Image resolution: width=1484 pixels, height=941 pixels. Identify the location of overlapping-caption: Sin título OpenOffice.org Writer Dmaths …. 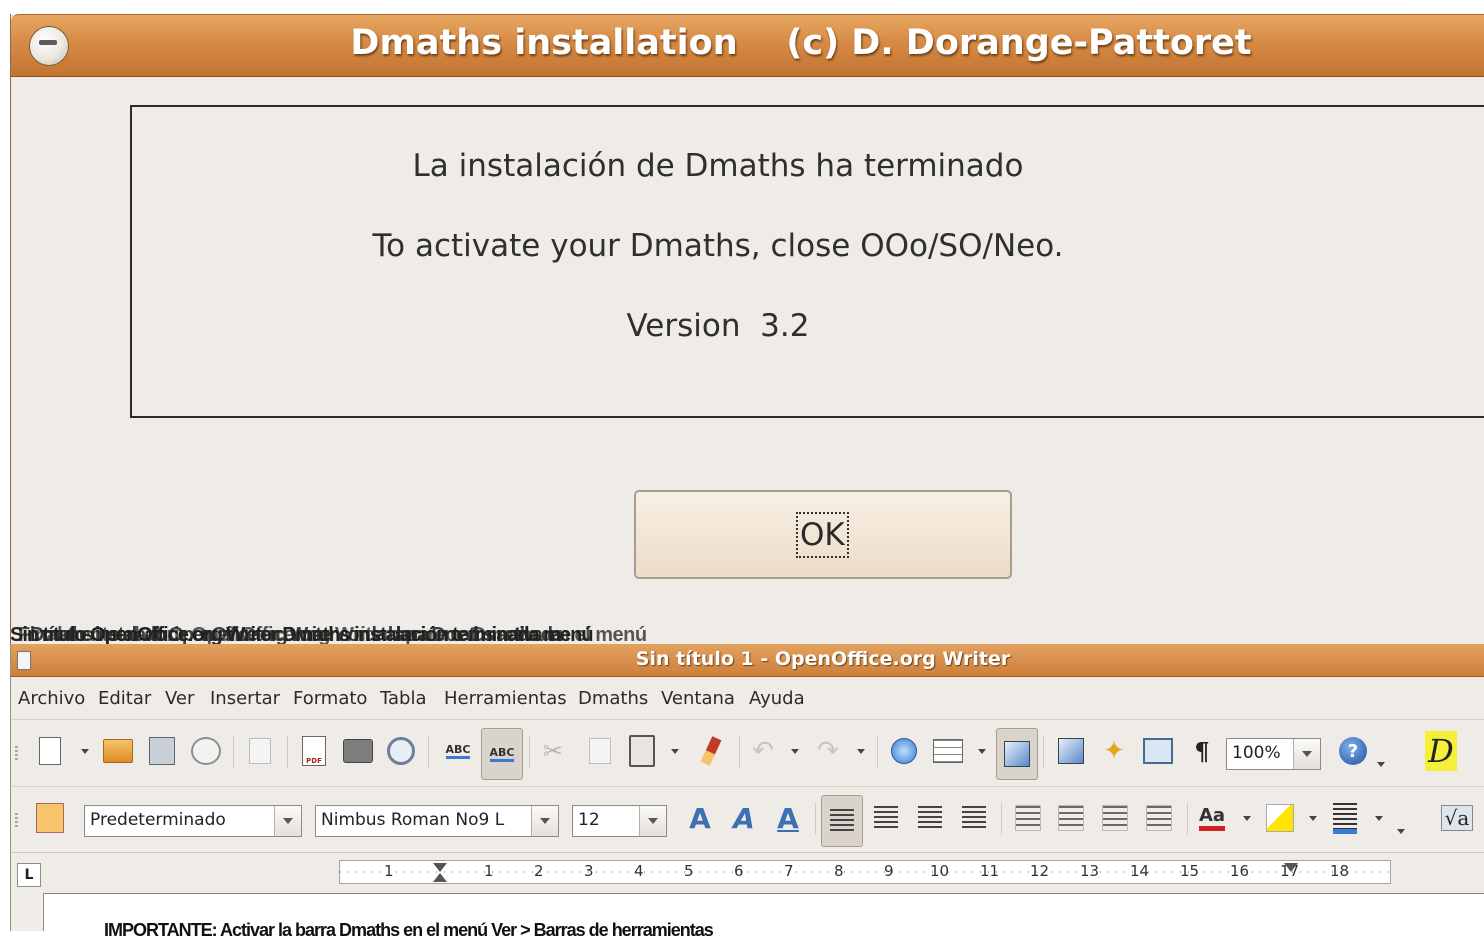
(690, 634).